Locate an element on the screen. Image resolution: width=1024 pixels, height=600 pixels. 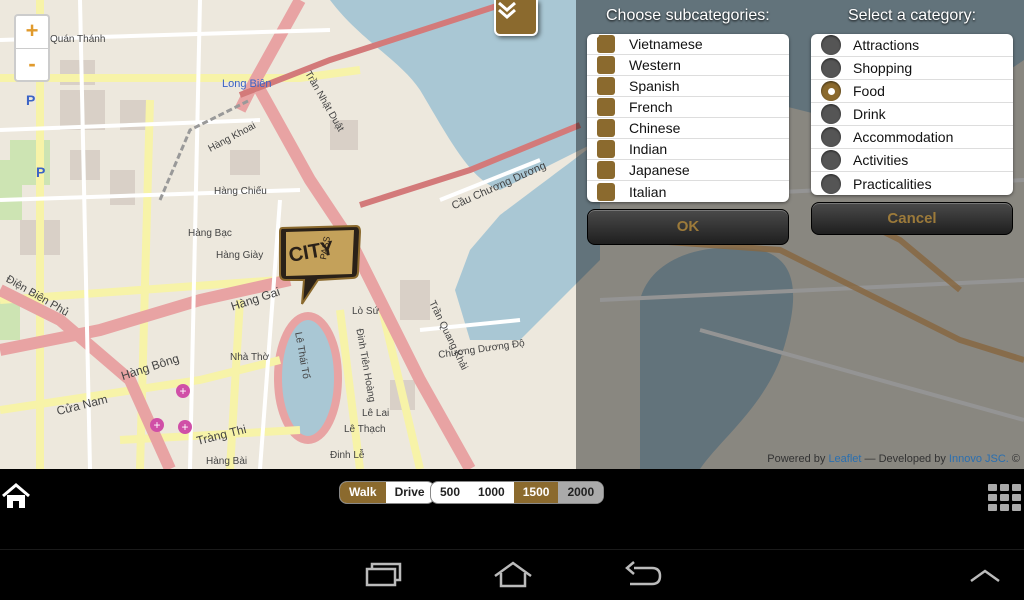
subcategories-title: Choose subcategories: is located at coordinates (688, 15).